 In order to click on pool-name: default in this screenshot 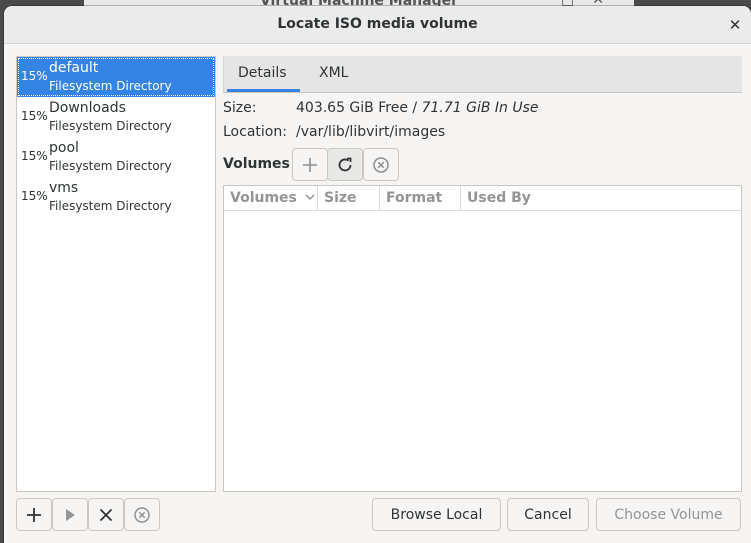, I will do `click(74, 68)`.